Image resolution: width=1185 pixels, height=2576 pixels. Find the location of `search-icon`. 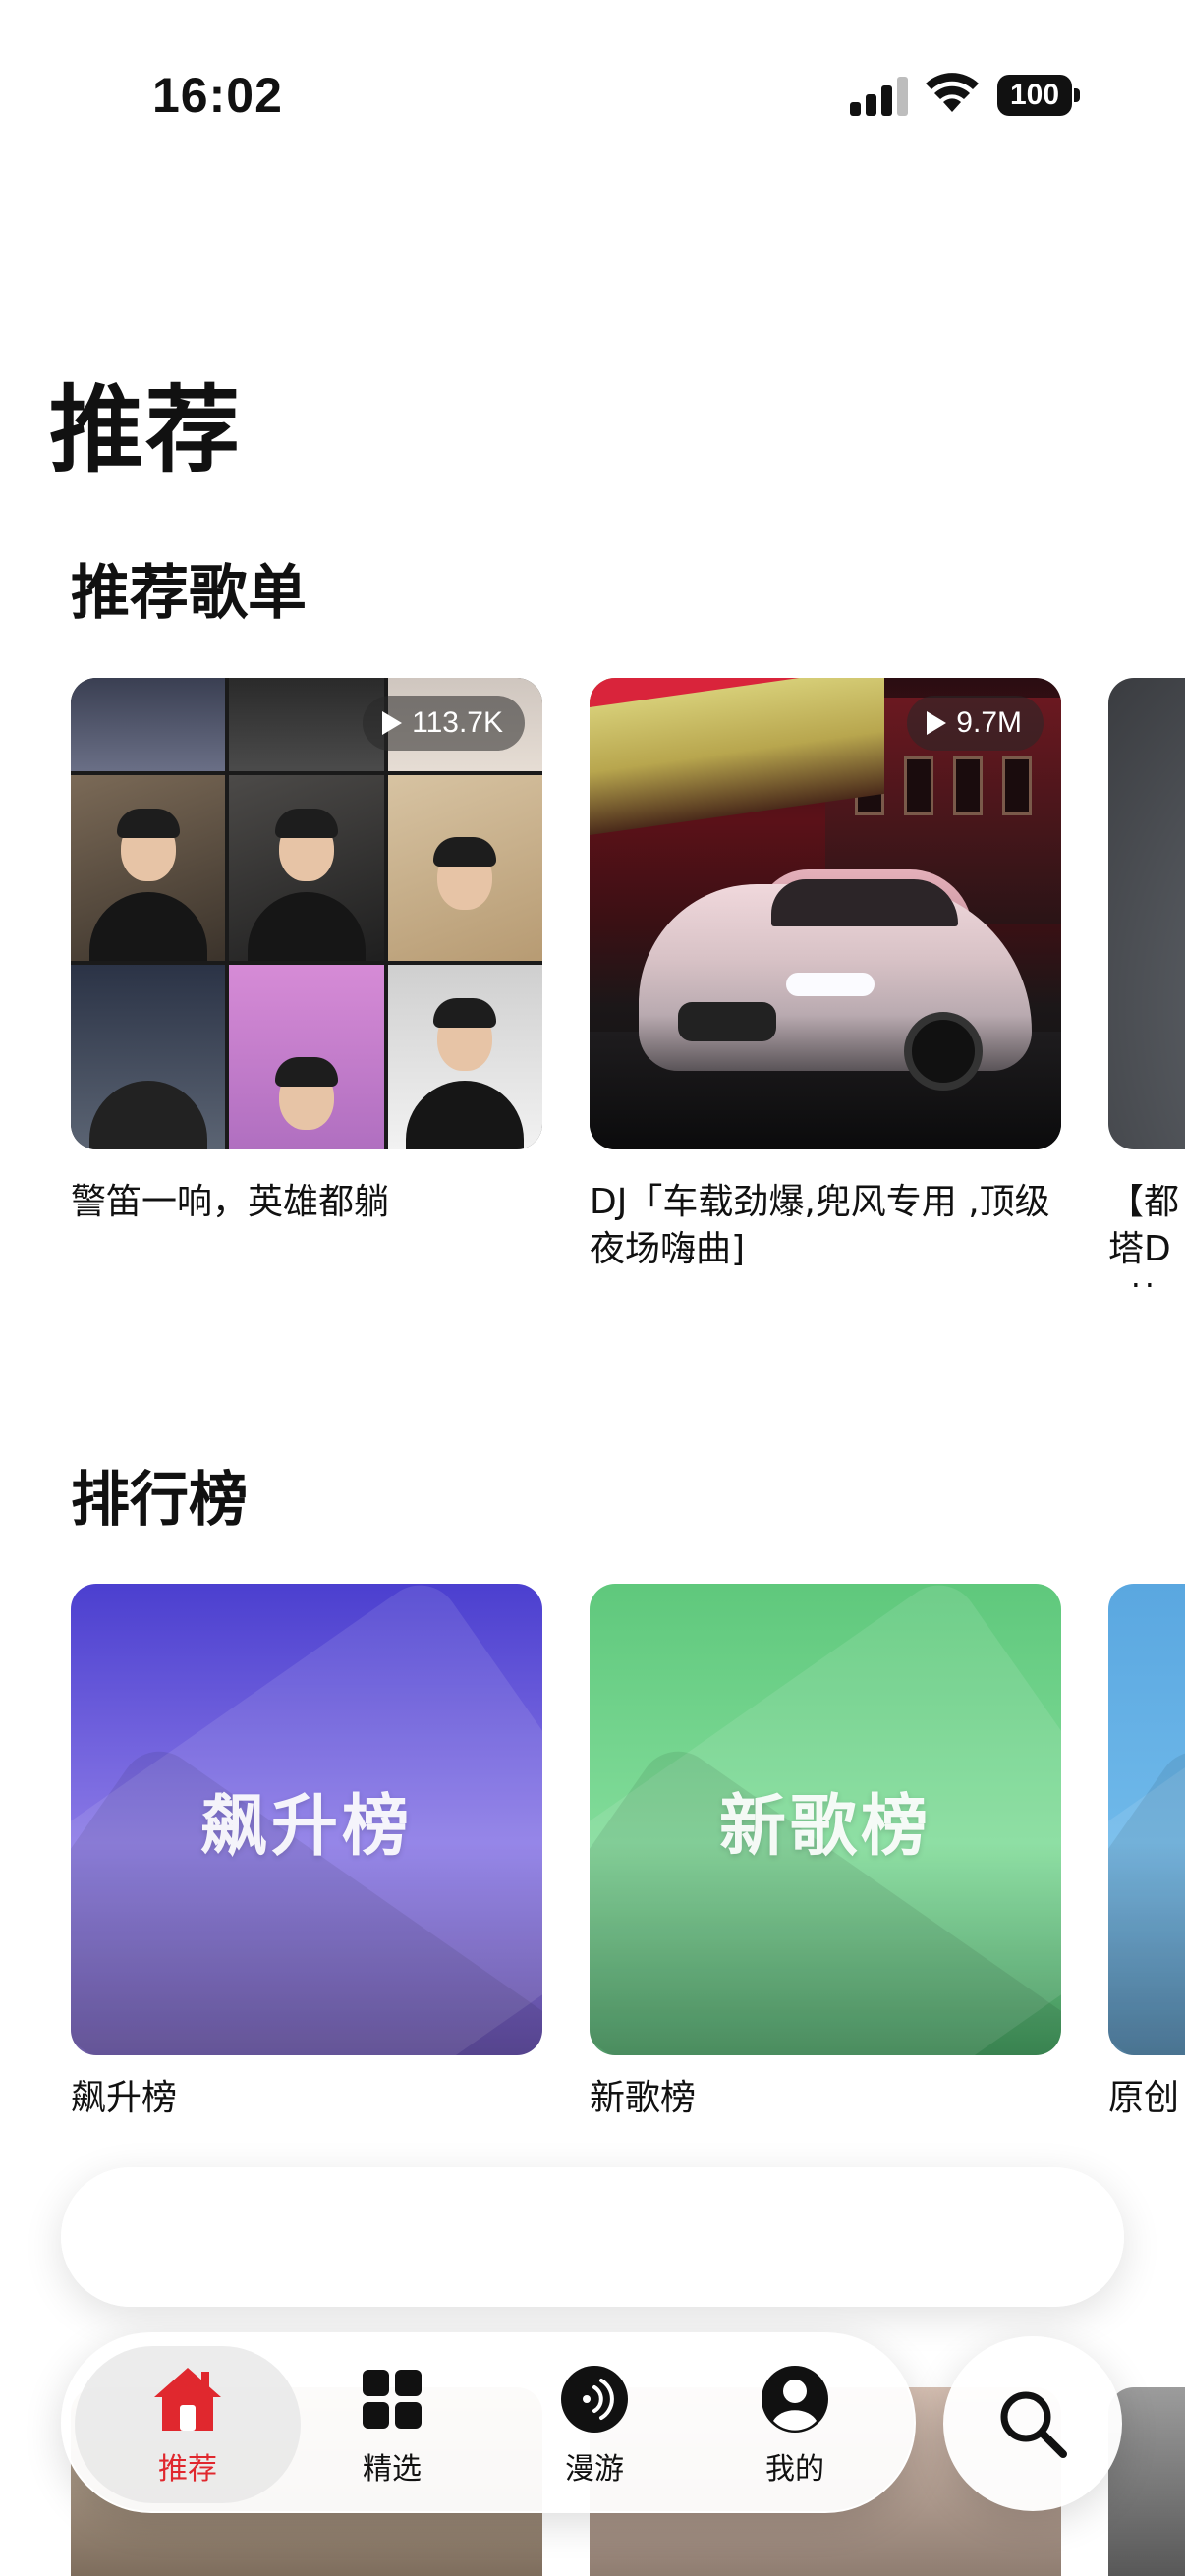

search-icon is located at coordinates (1034, 2424).